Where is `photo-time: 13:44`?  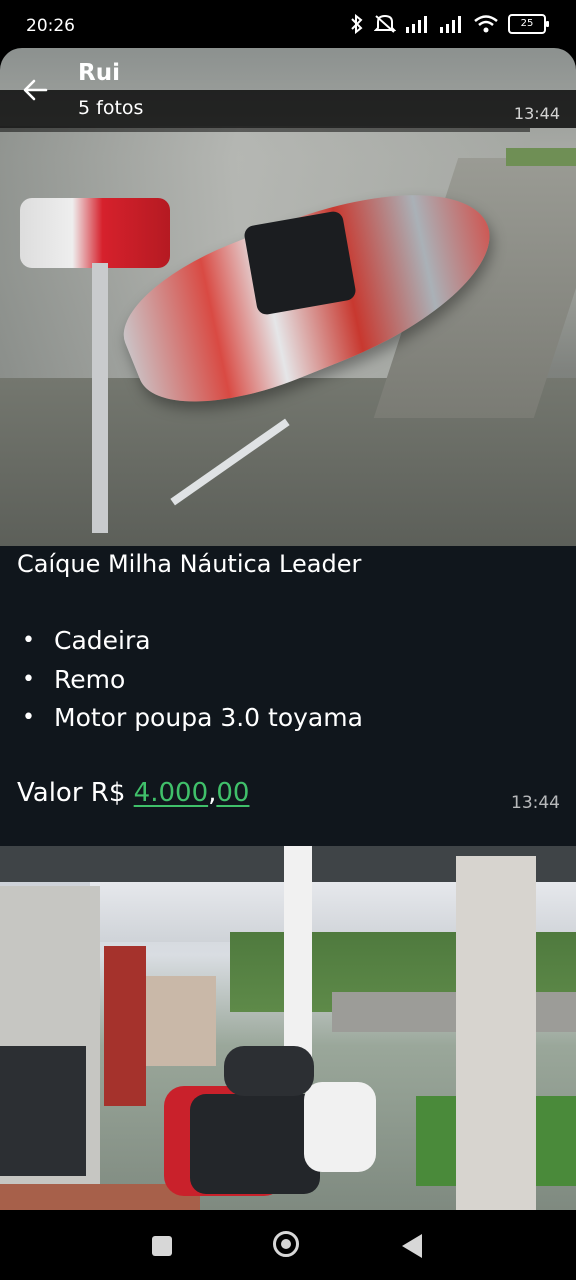
photo-time: 13:44 is located at coordinates (536, 113).